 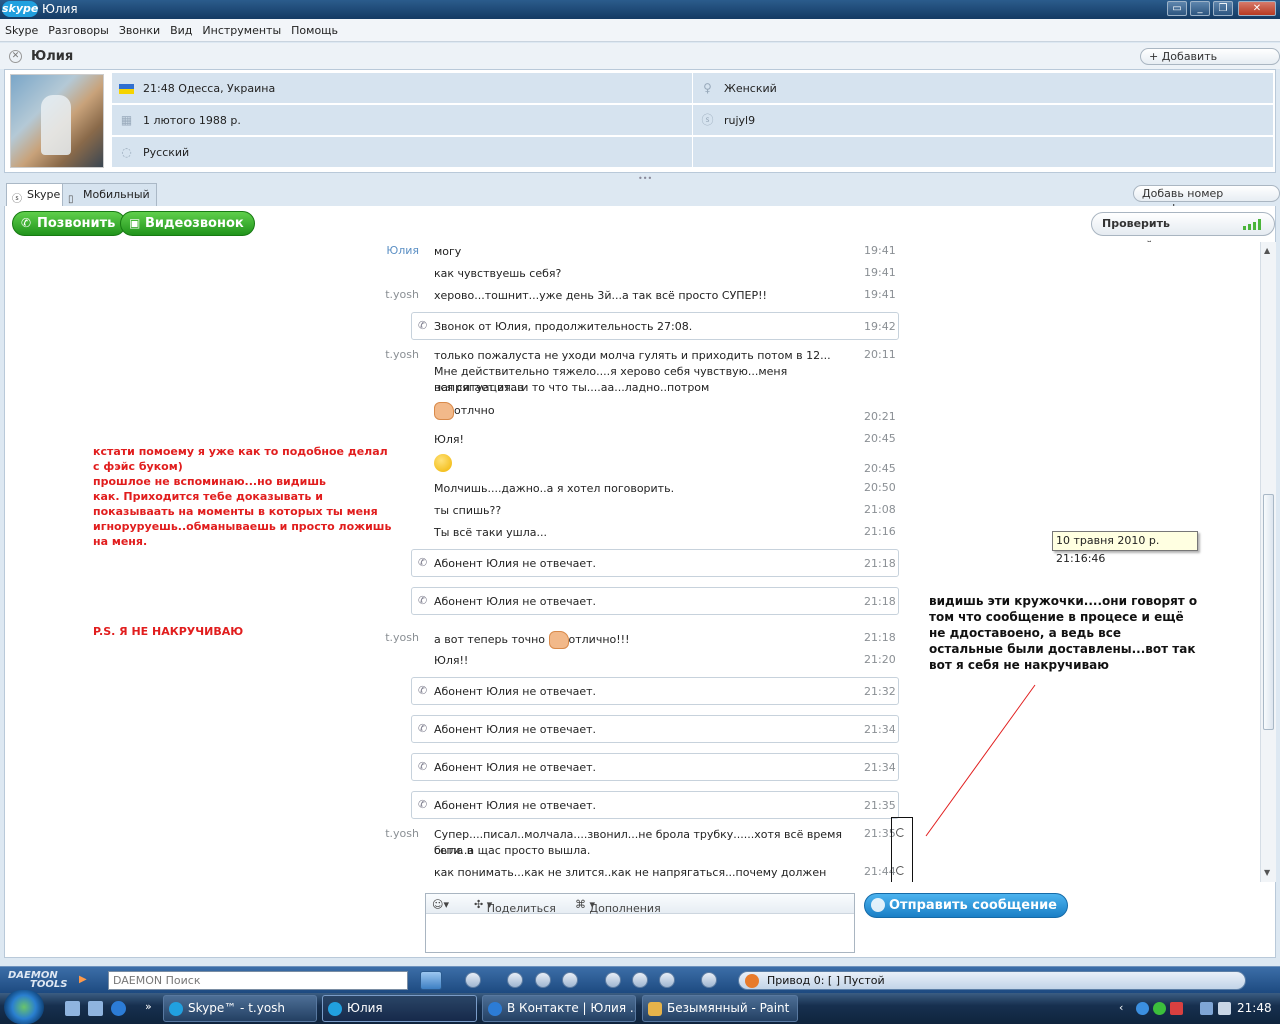 What do you see at coordinates (880, 805) in the screenshot?
I see `call-event-time: 21:35` at bounding box center [880, 805].